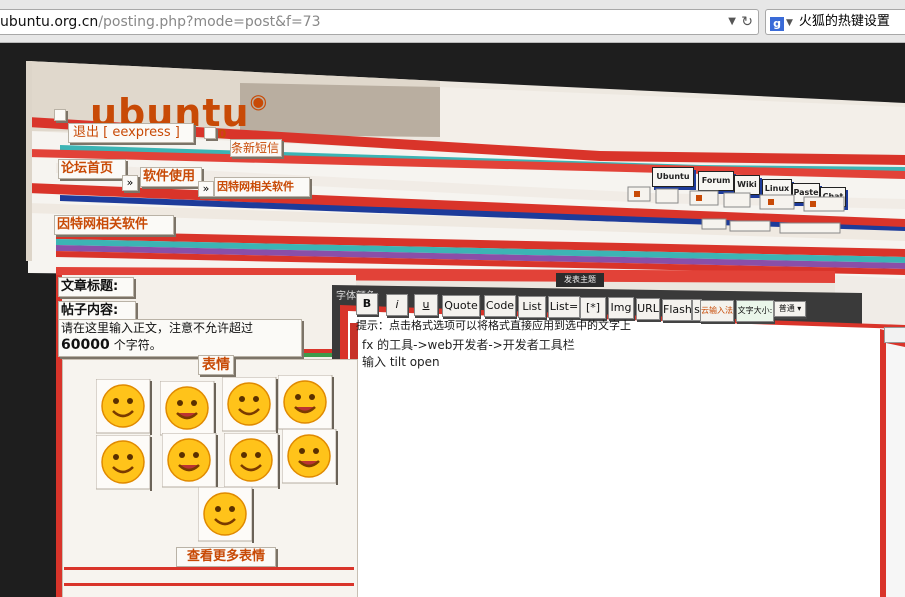 Image resolution: width=905 pixels, height=597 pixels. What do you see at coordinates (468, 345) in the screenshot?
I see `editor-line1: fx 的工具->web开发者->开发者工具栏` at bounding box center [468, 345].